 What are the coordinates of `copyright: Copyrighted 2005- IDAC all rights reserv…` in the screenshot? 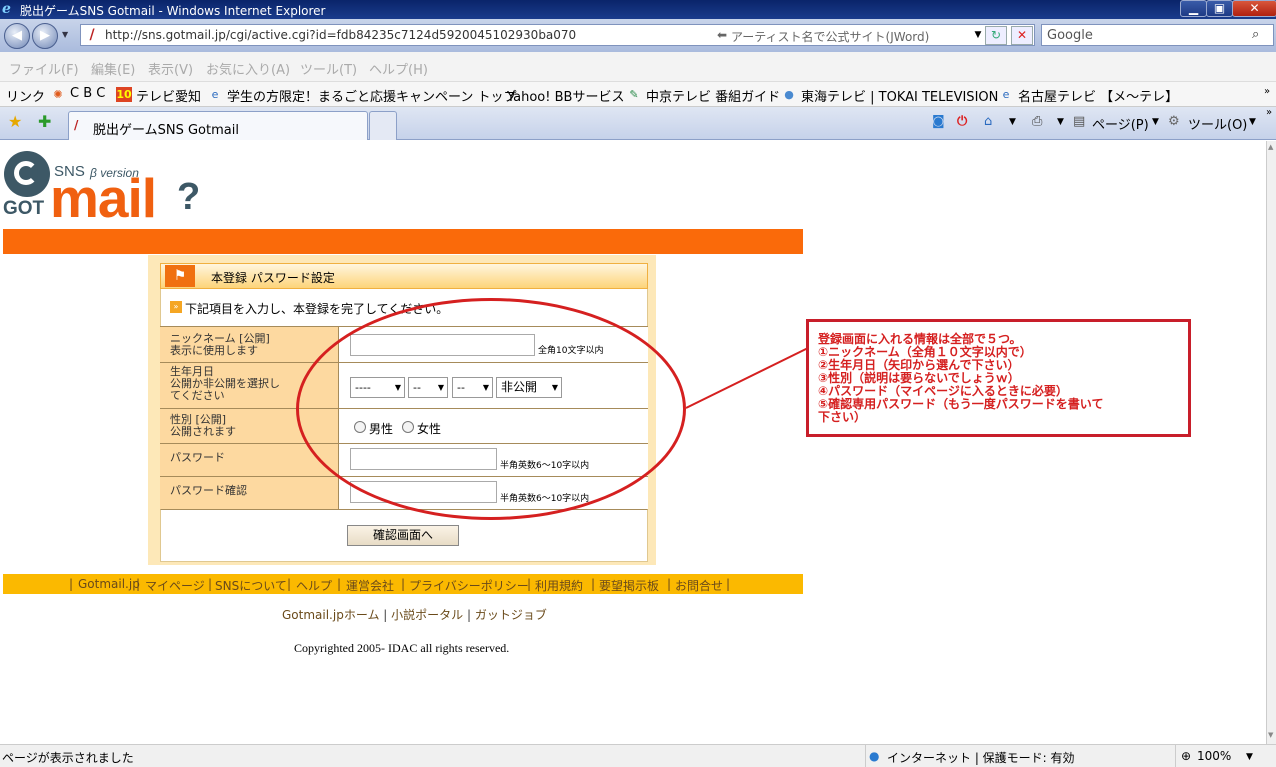 It's located at (402, 648).